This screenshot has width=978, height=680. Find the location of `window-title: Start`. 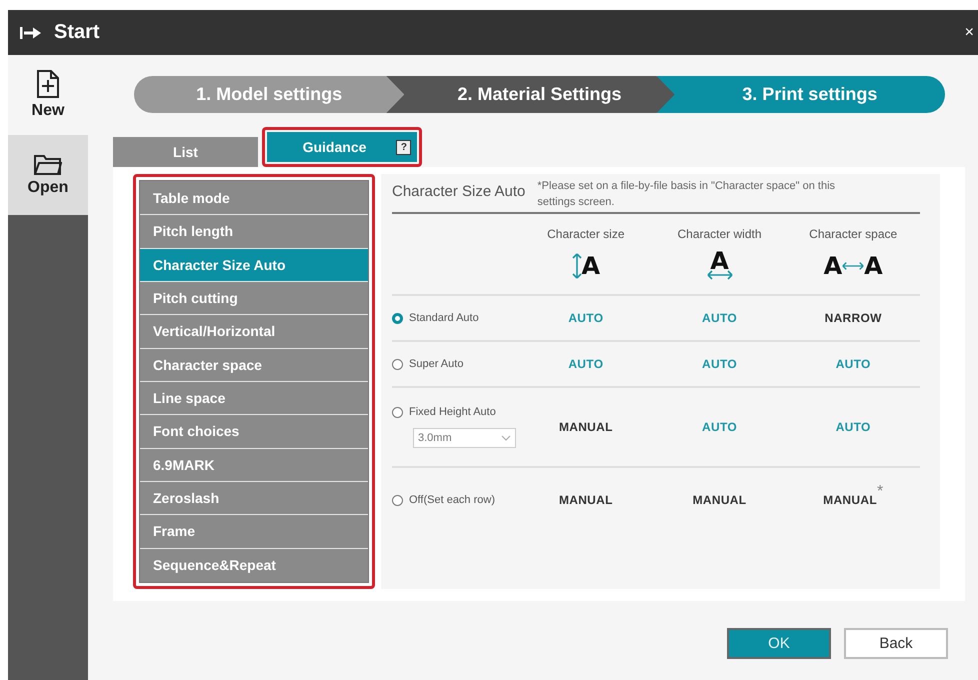

window-title: Start is located at coordinates (77, 32).